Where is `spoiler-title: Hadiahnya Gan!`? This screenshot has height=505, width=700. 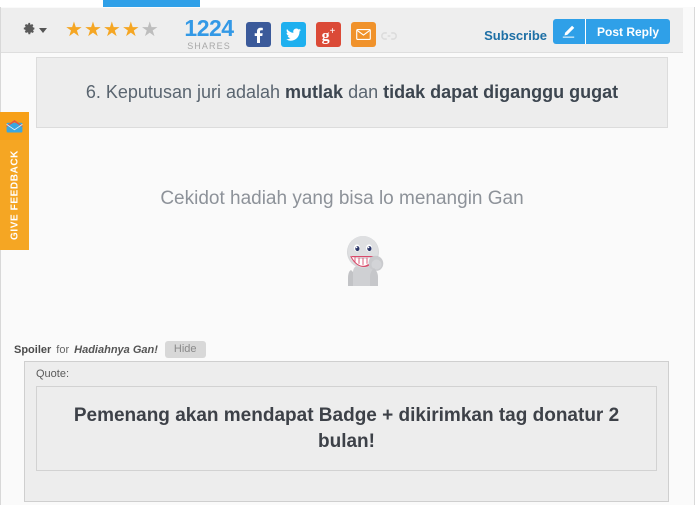 spoiler-title: Hadiahnya Gan! is located at coordinates (116, 349).